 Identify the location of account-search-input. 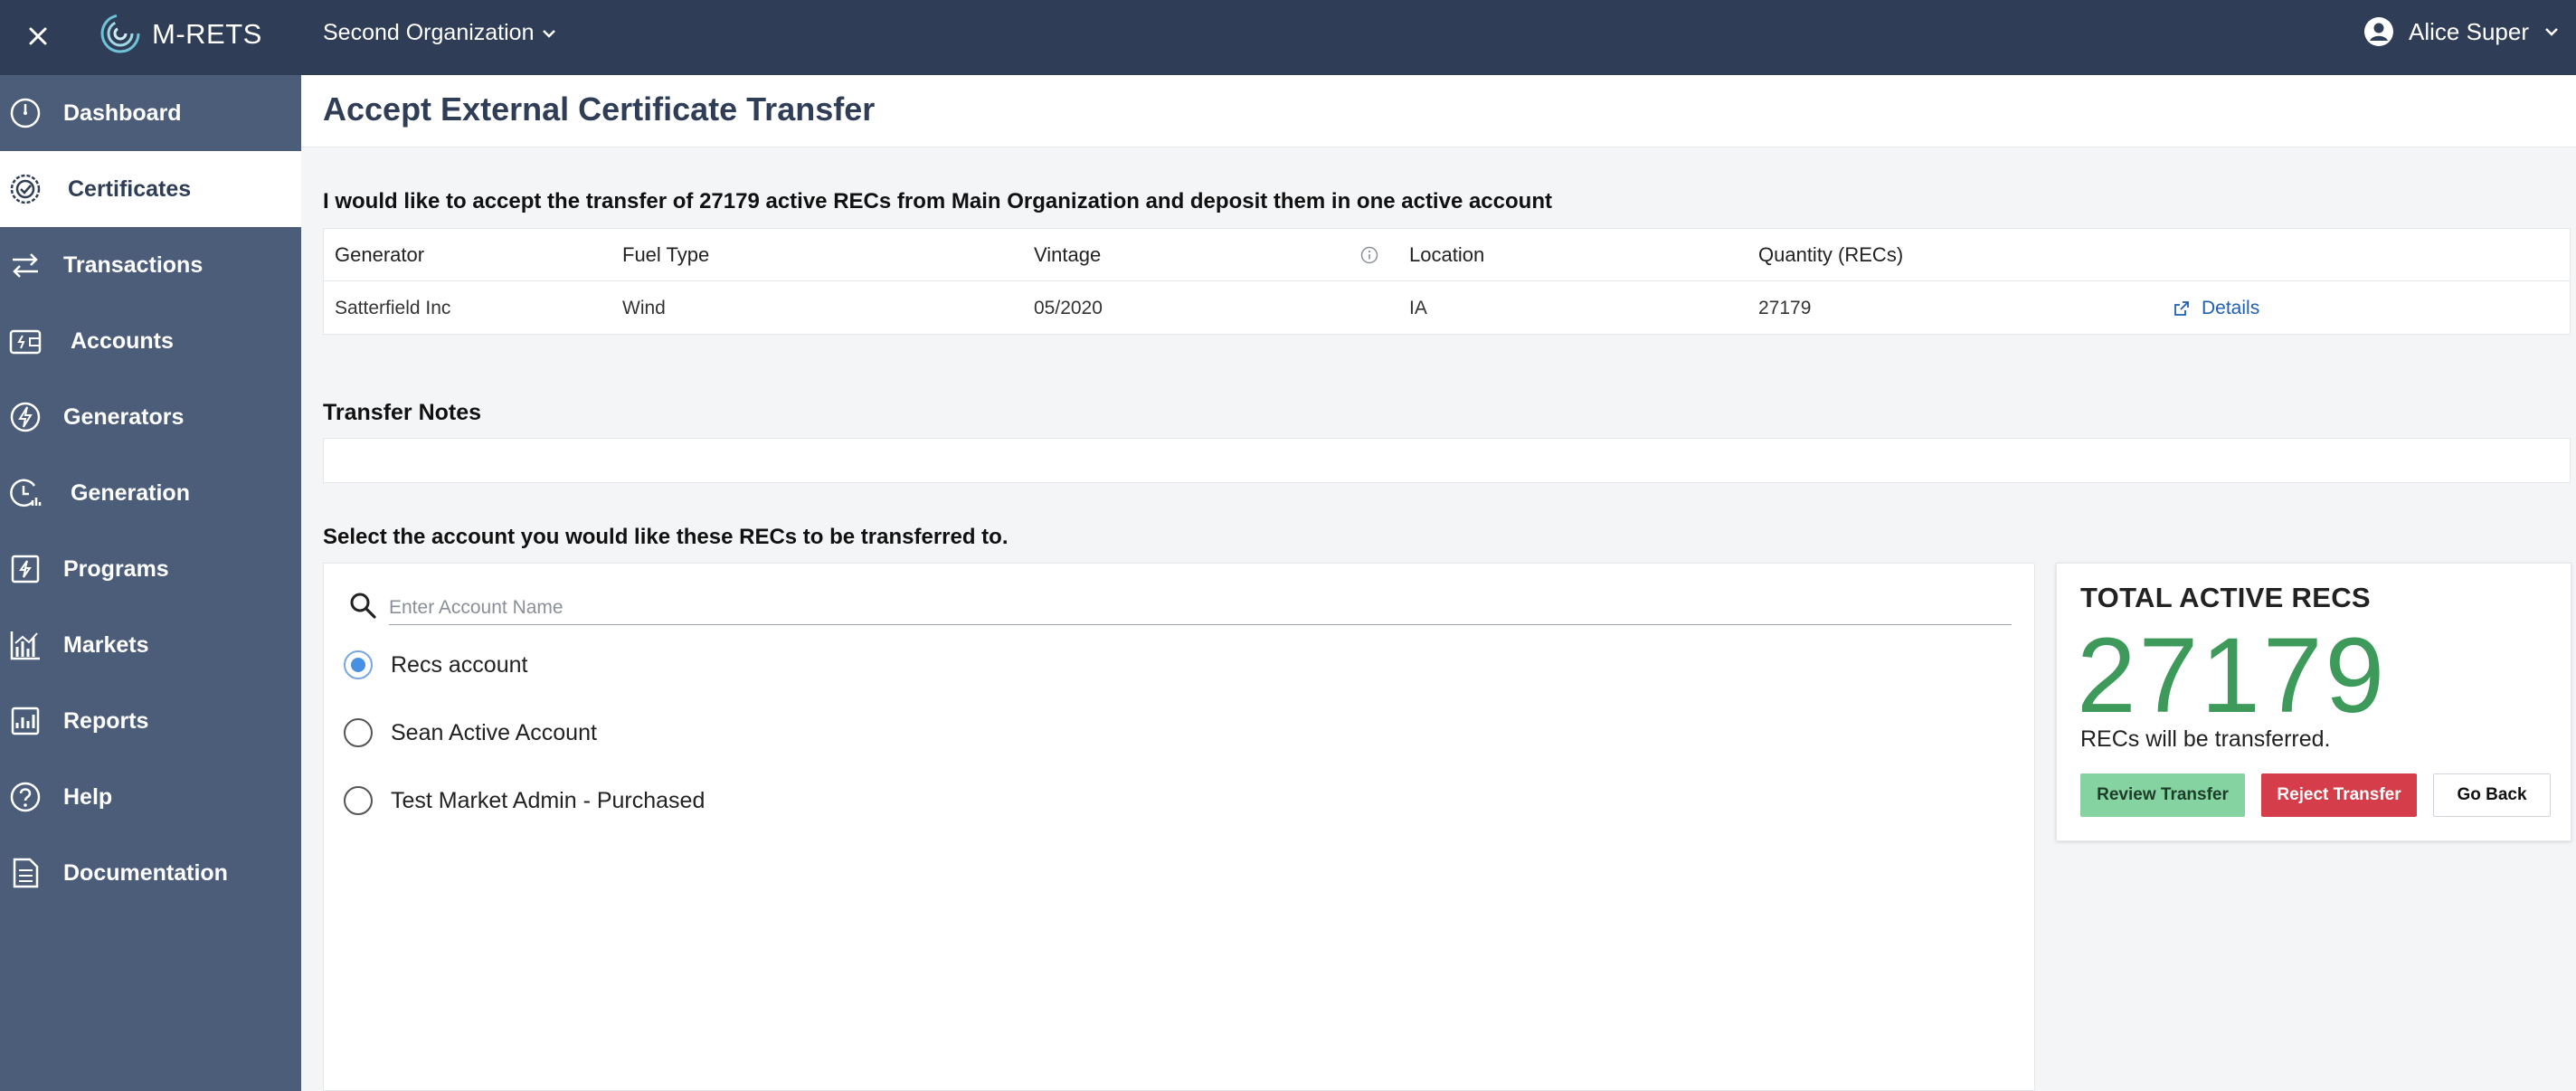
(1200, 608).